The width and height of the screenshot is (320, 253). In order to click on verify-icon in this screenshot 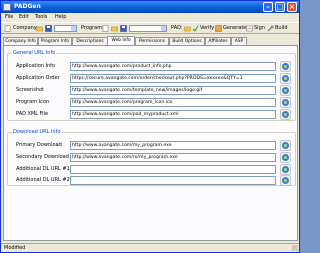, I will do `click(195, 28)`.